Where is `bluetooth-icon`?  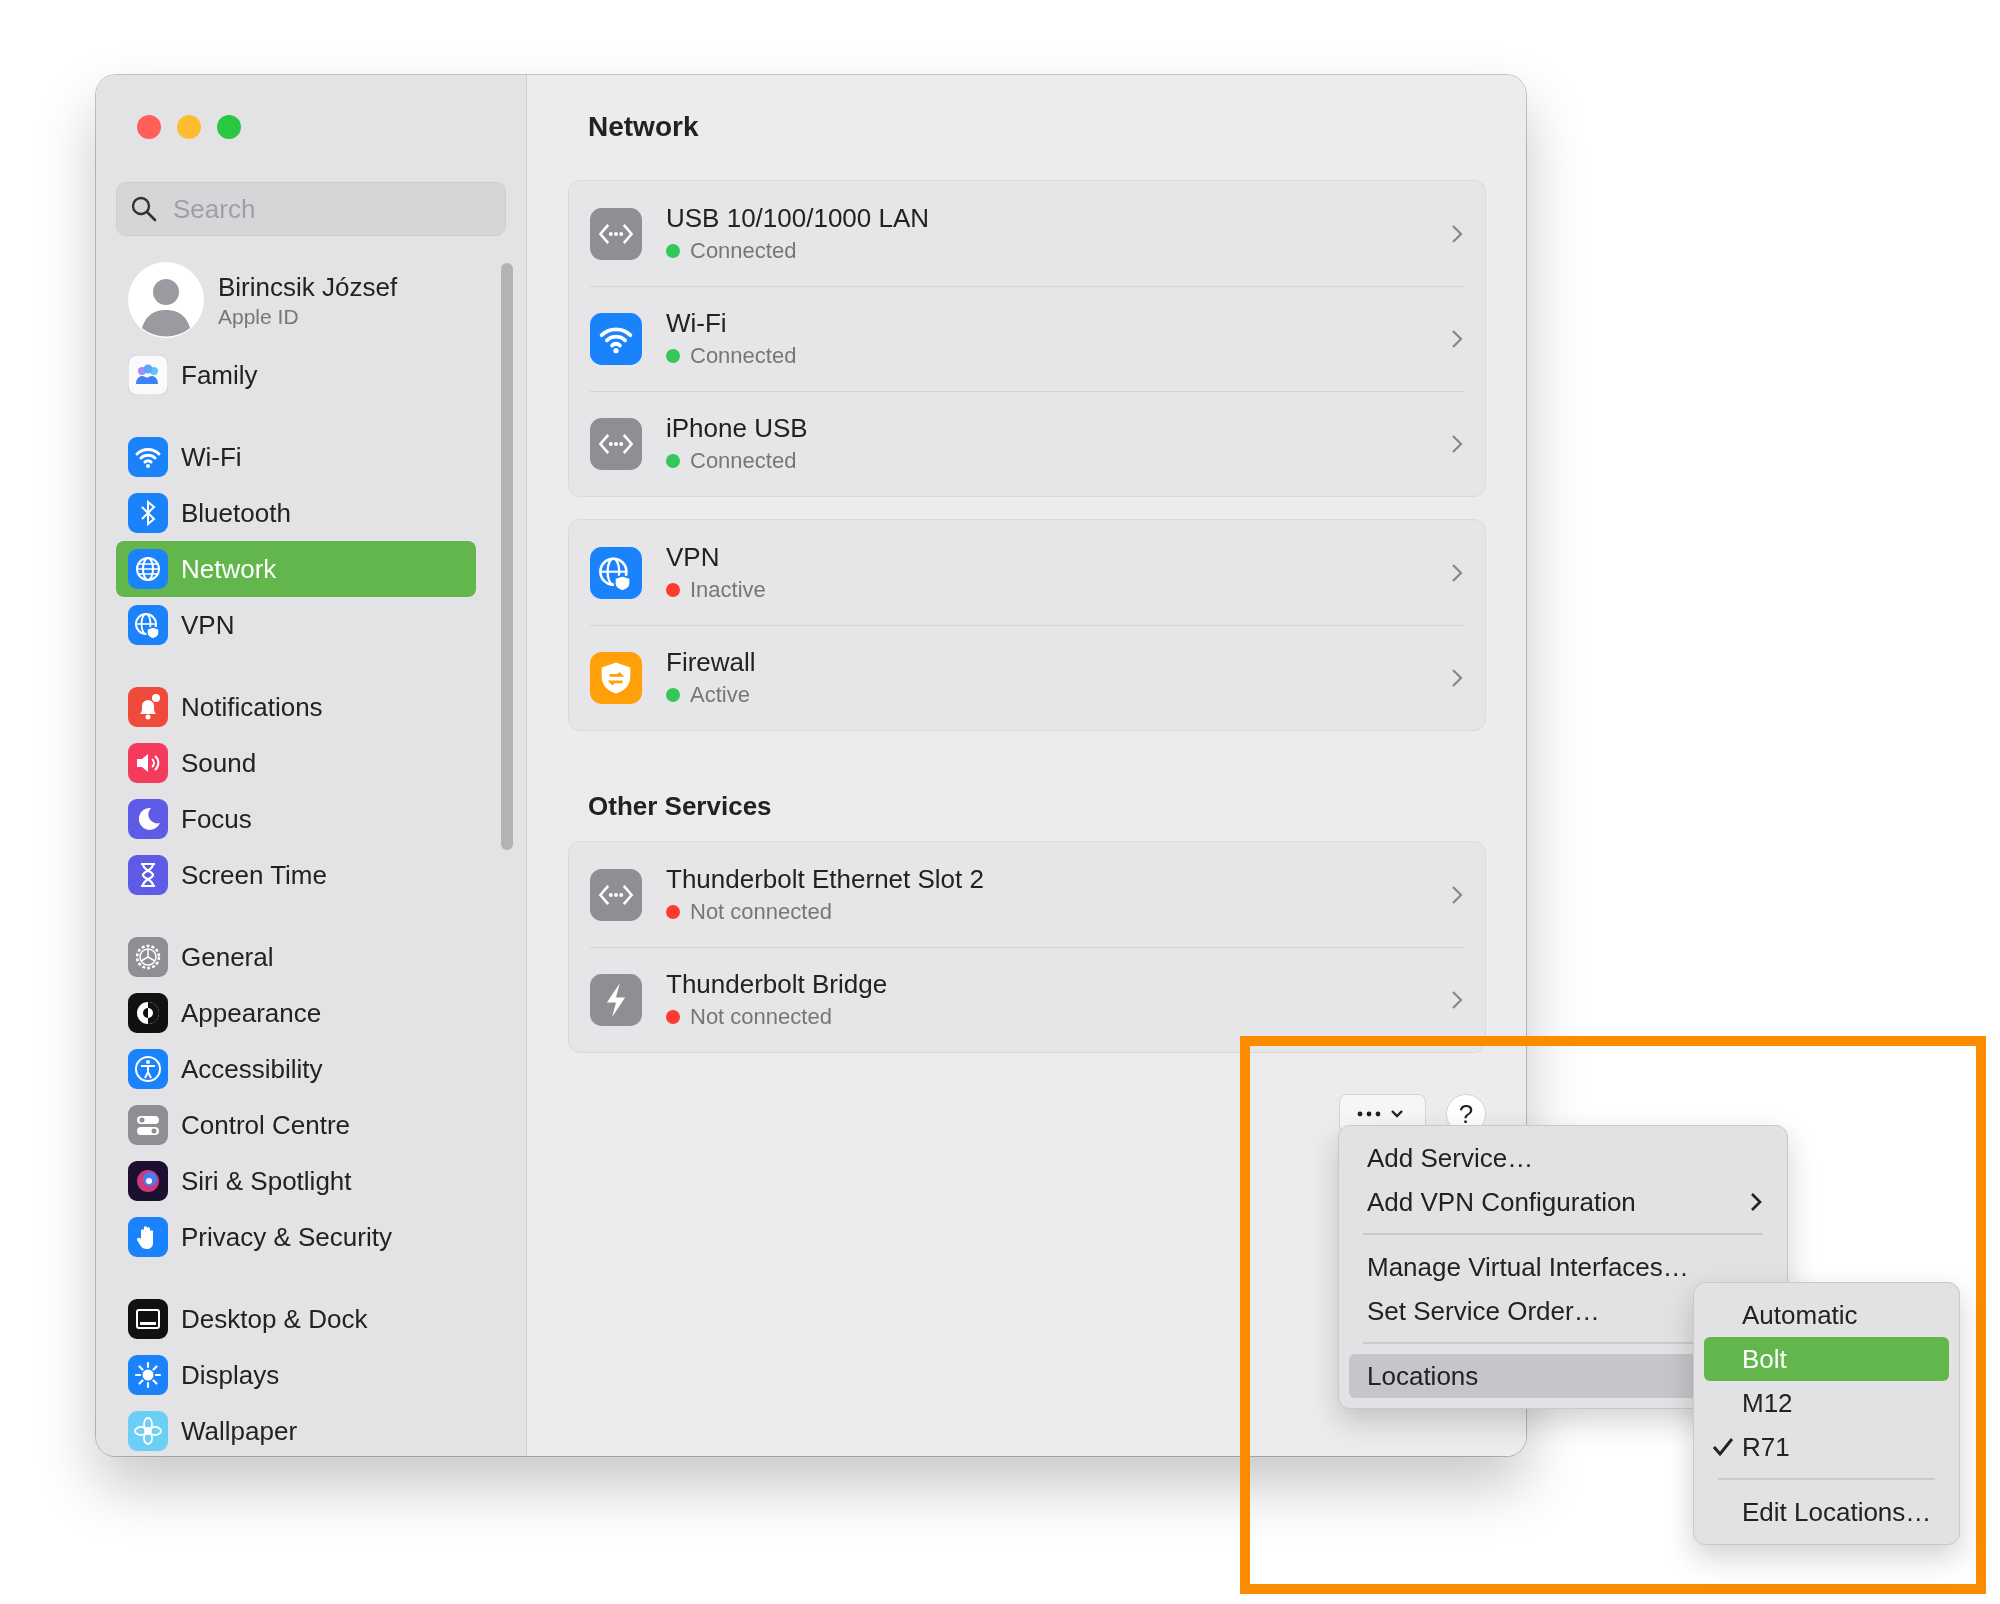
bluetooth-icon is located at coordinates (148, 513).